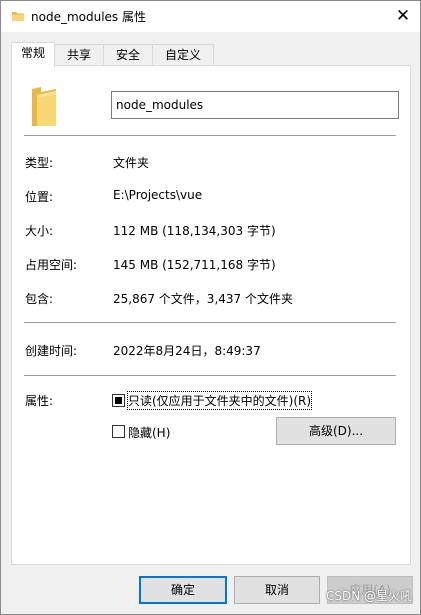  What do you see at coordinates (39, 401) in the screenshot?
I see `attributes-label: 属性:` at bounding box center [39, 401].